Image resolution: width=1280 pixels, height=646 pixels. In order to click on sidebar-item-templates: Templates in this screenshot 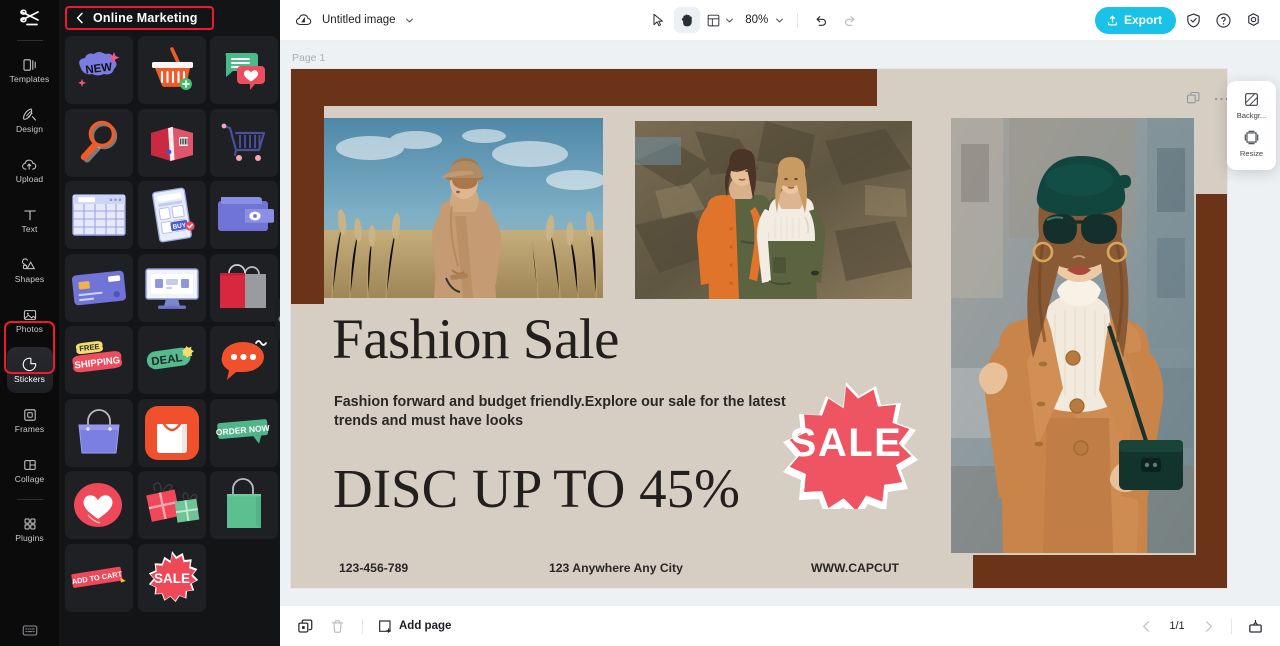, I will do `click(30, 70)`.